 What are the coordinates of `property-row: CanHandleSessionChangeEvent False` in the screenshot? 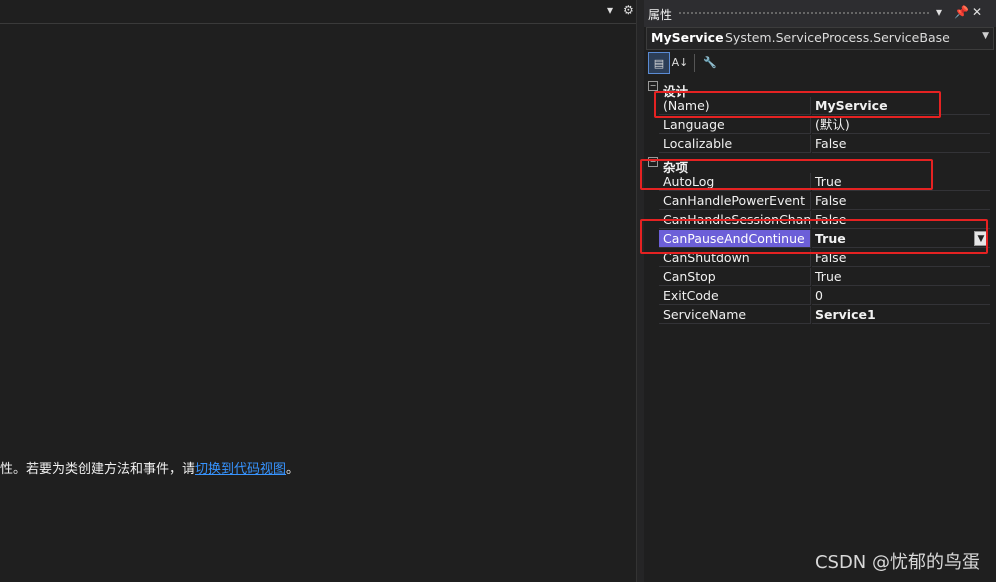 It's located at (817, 220).